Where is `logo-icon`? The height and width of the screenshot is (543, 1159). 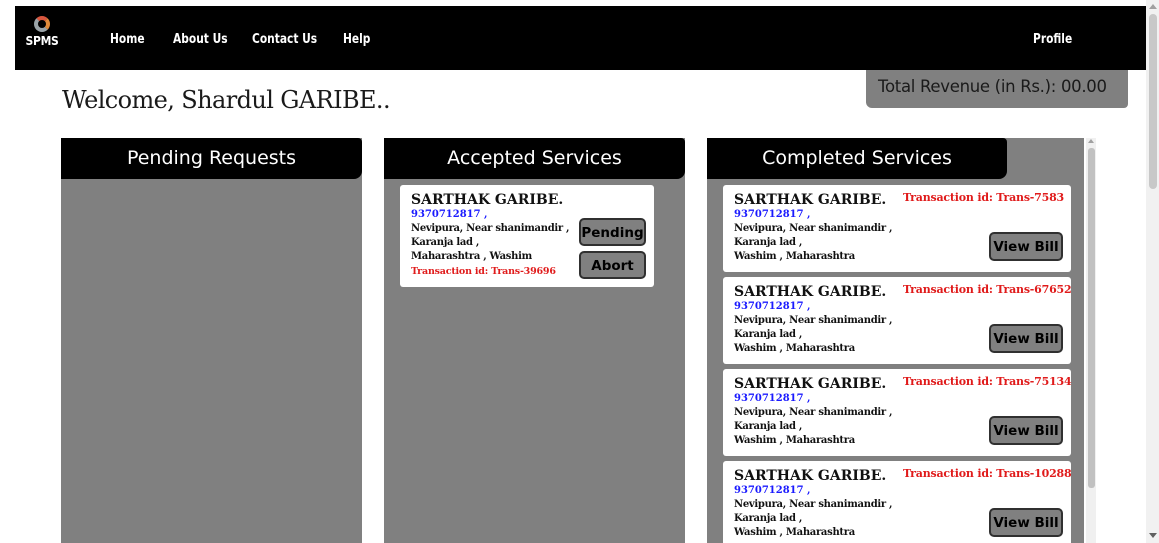
logo-icon is located at coordinates (42, 24).